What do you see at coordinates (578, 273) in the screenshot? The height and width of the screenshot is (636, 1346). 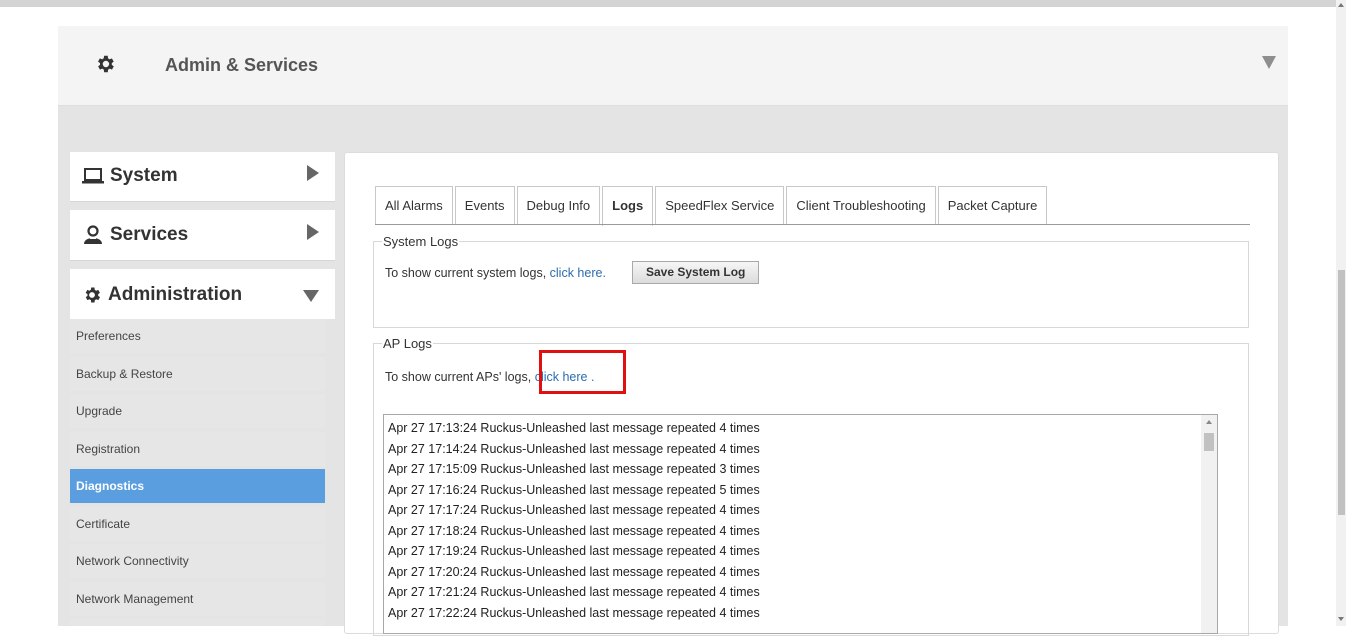 I see `system-logs-link: click here.` at bounding box center [578, 273].